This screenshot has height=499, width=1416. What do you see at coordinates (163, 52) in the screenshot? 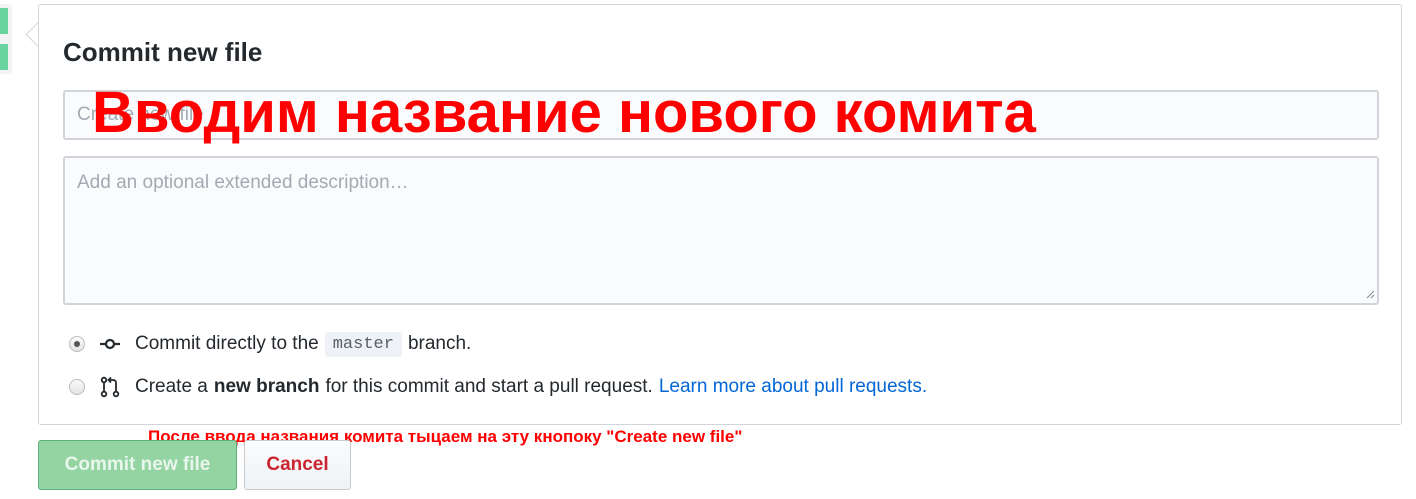
I see `commit-title: Commit new file` at bounding box center [163, 52].